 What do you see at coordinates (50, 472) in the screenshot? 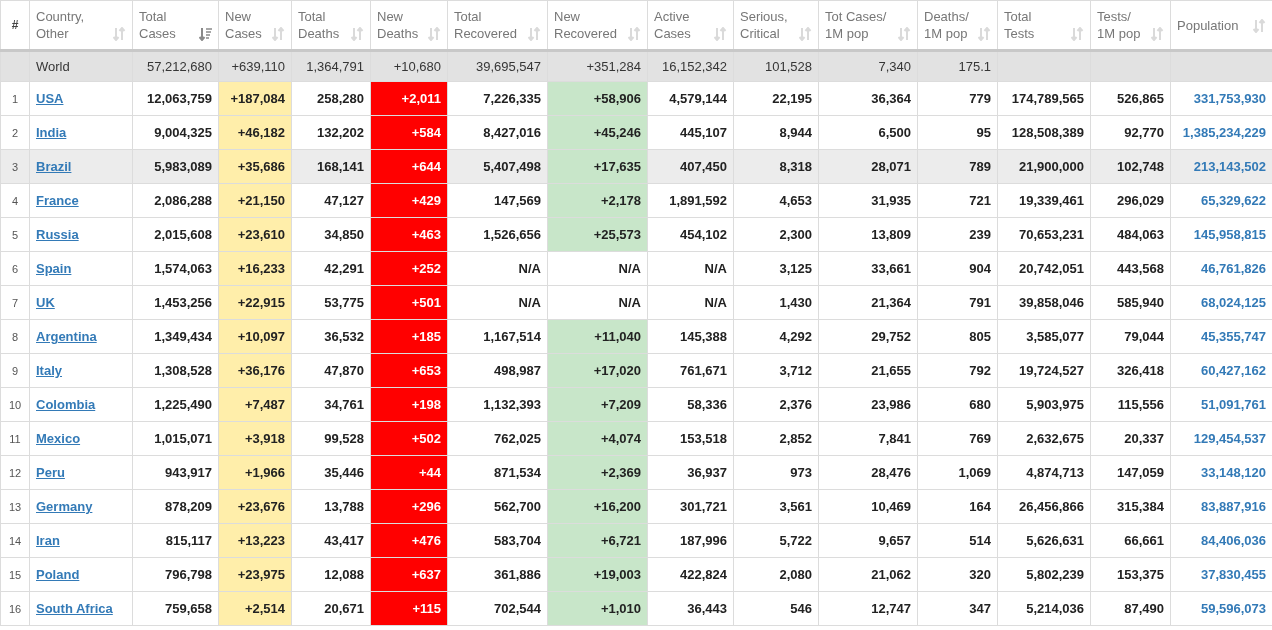
I see `country-link: Peru` at bounding box center [50, 472].